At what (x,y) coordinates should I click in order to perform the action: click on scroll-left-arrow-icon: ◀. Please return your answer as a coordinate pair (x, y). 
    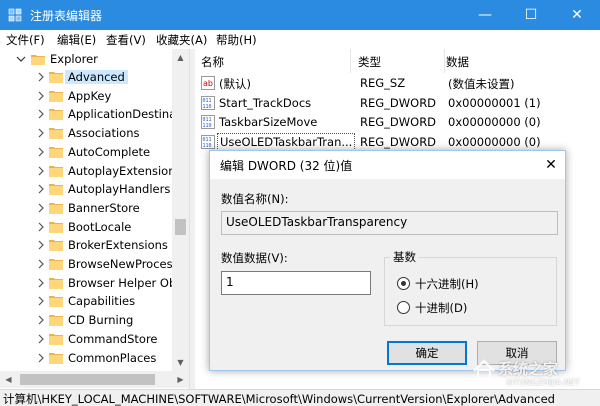
    Looking at the image, I should click on (8, 379).